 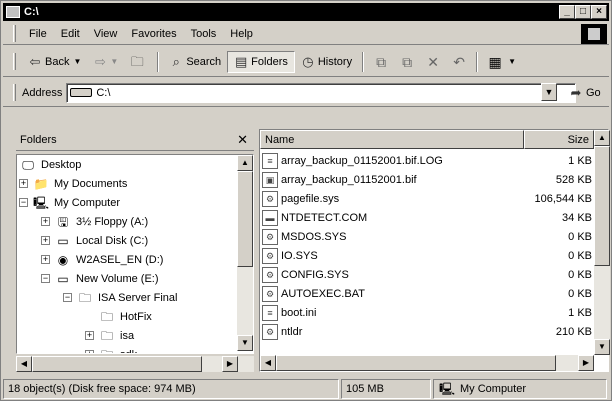 I want to click on close-pane-icon: ✕, so click(x=242, y=140).